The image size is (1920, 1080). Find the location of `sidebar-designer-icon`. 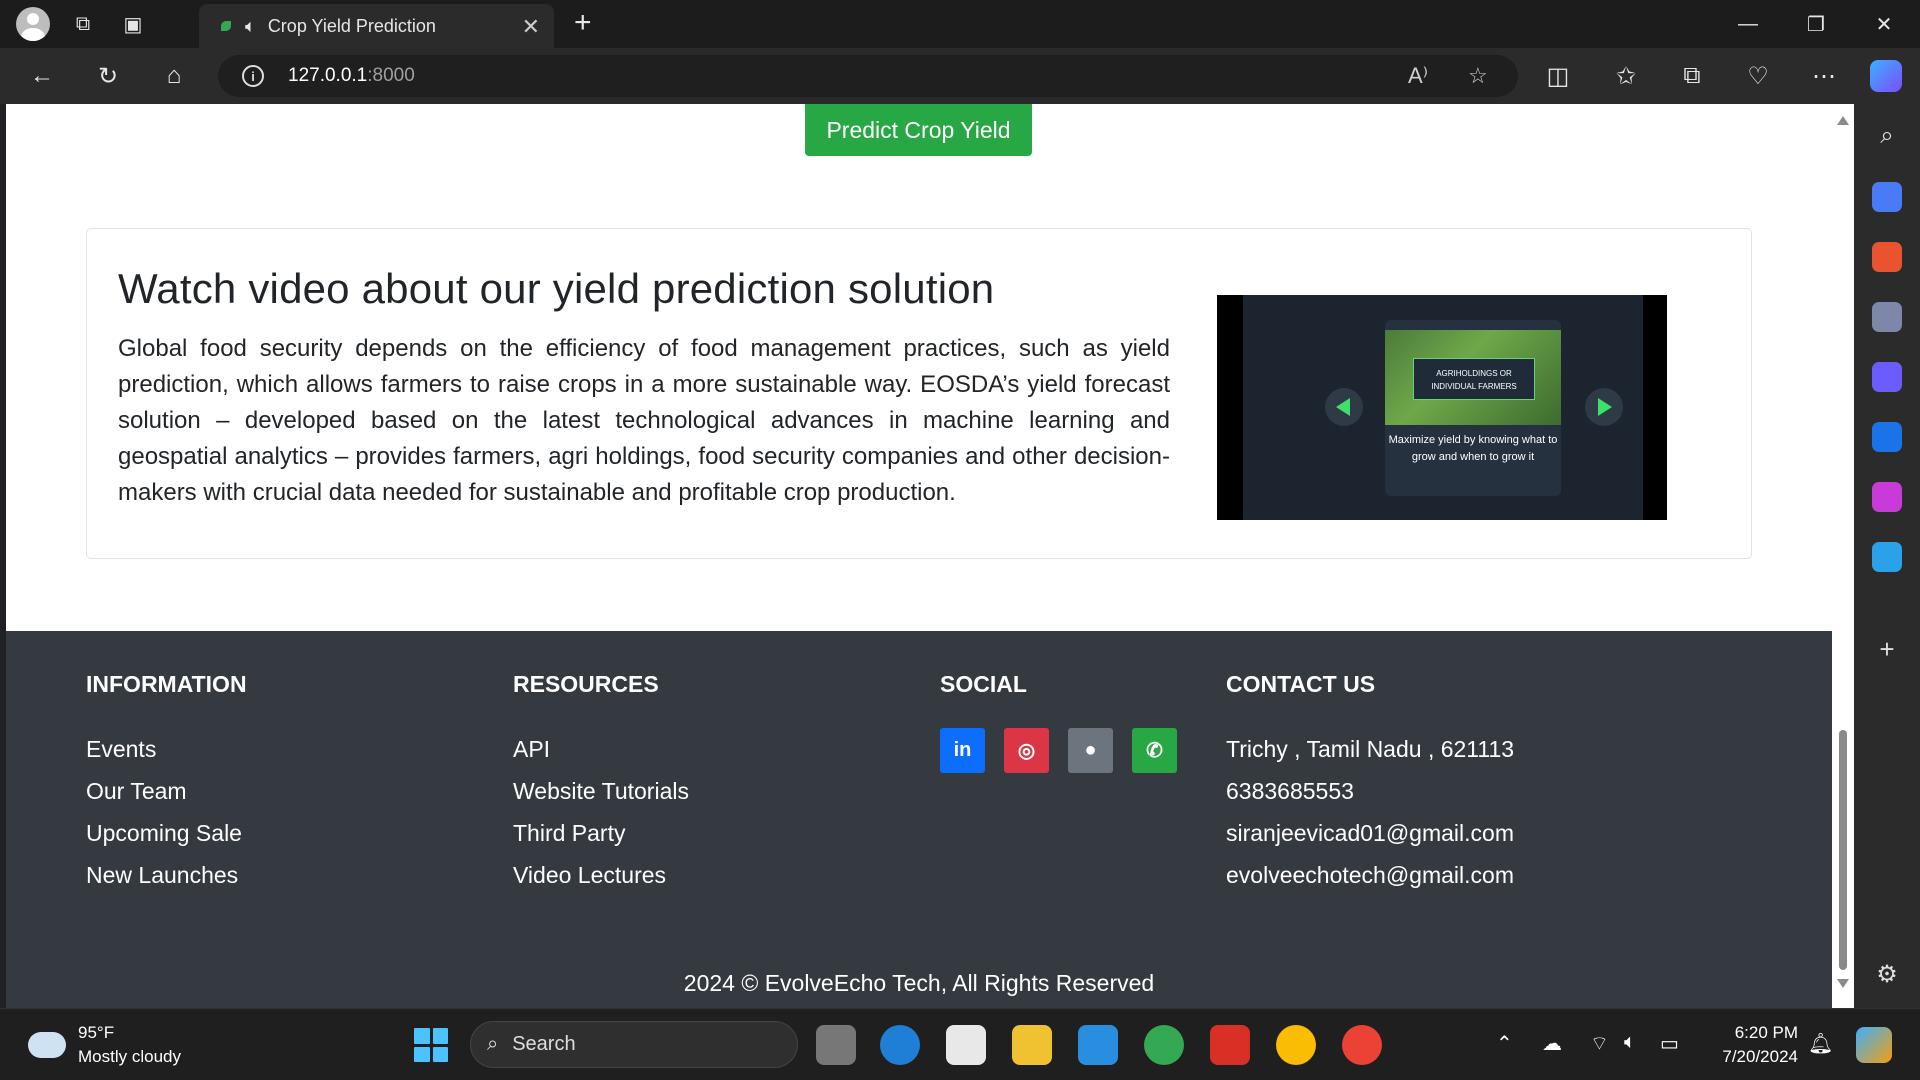

sidebar-designer-icon is located at coordinates (1887, 497).